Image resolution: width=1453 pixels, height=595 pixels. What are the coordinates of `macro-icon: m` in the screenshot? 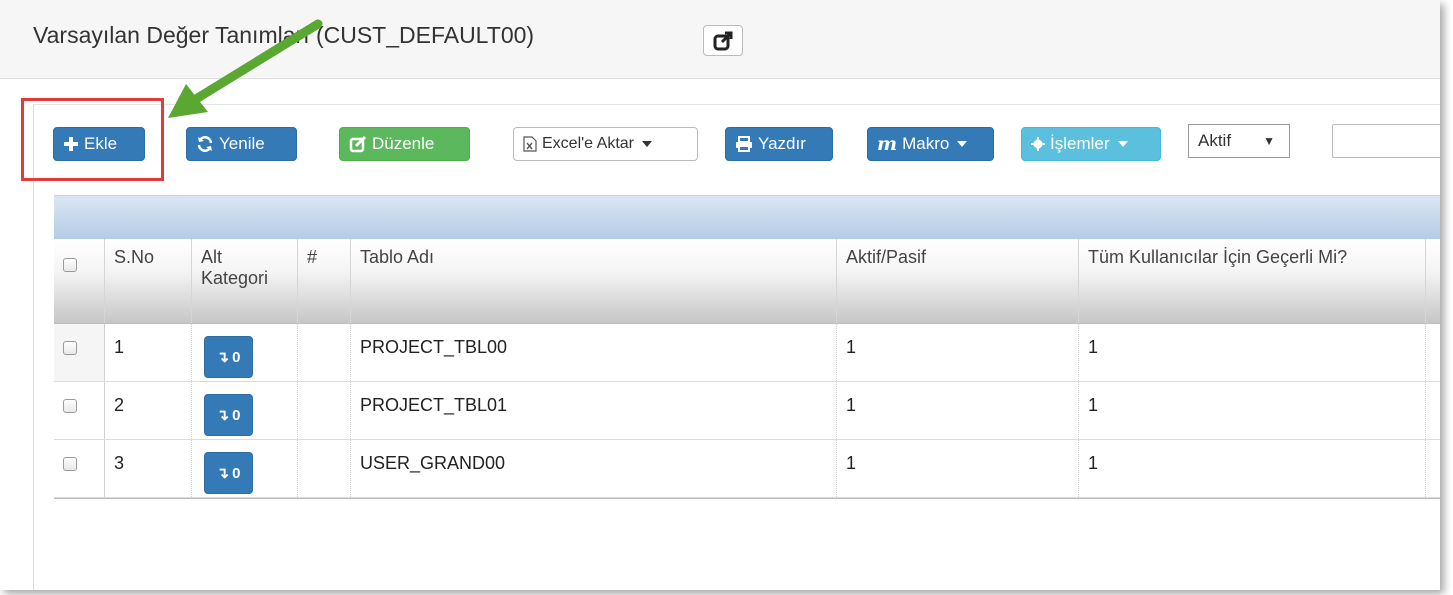 It's located at (887, 144).